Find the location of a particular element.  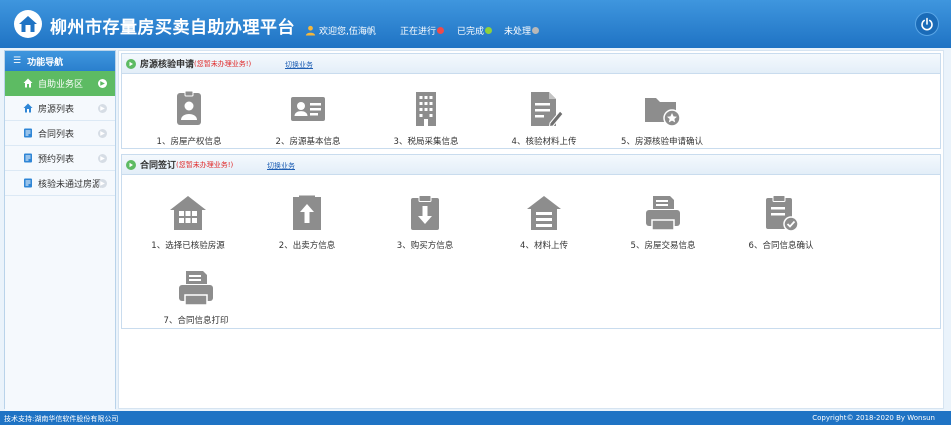

tile-label: 6、合同信息确认 is located at coordinates (781, 246).